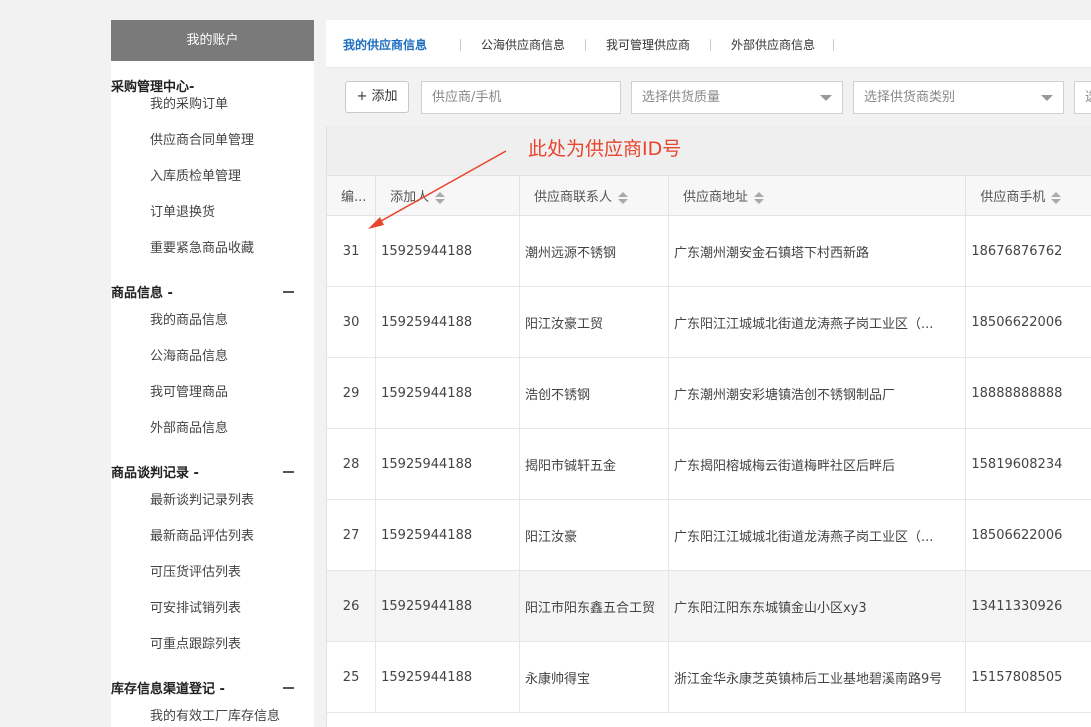 This screenshot has width=1091, height=727. What do you see at coordinates (594, 322) in the screenshot?
I see `cell-contact: 阳江汝豪工贸` at bounding box center [594, 322].